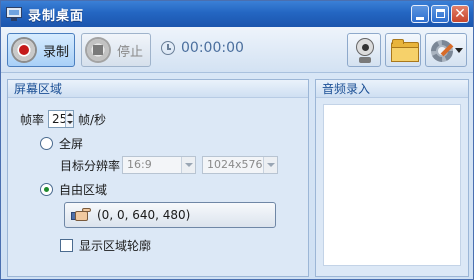 The image size is (474, 280). I want to click on target-resolution-row: 目标分辨率 16:9 1024x576, so click(169, 165).